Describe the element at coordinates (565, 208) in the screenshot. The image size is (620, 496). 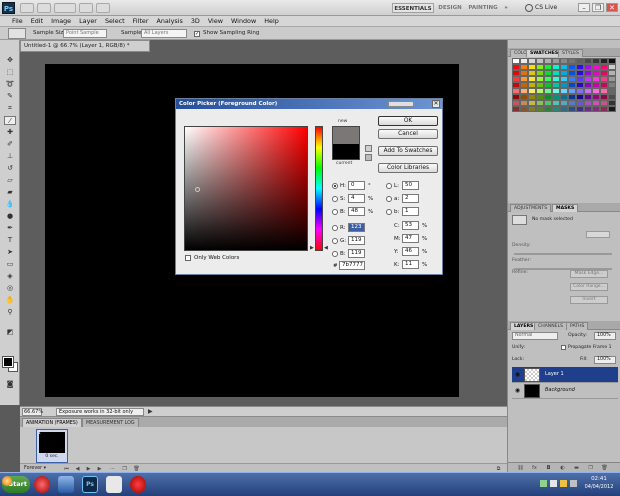
I see `tab-masks: MASKS` at that location.